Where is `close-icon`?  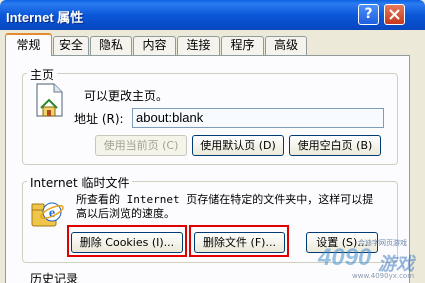 close-icon is located at coordinates (394, 14).